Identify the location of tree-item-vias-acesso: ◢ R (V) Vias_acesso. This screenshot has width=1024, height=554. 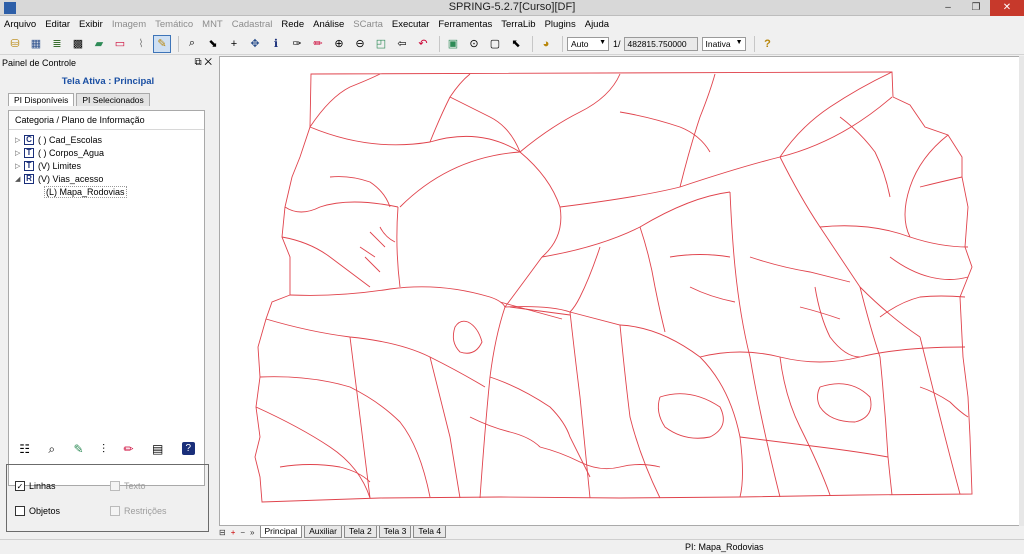
(106, 178).